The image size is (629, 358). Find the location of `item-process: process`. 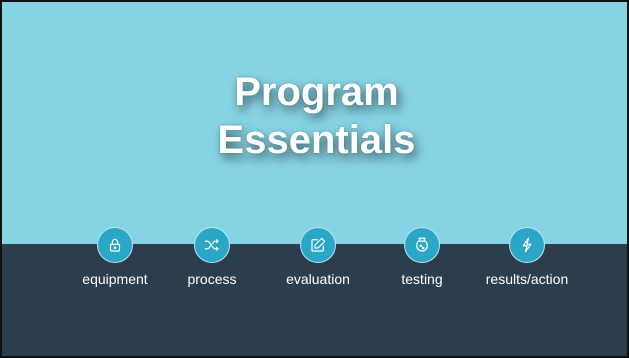

item-process: process is located at coordinates (212, 257).